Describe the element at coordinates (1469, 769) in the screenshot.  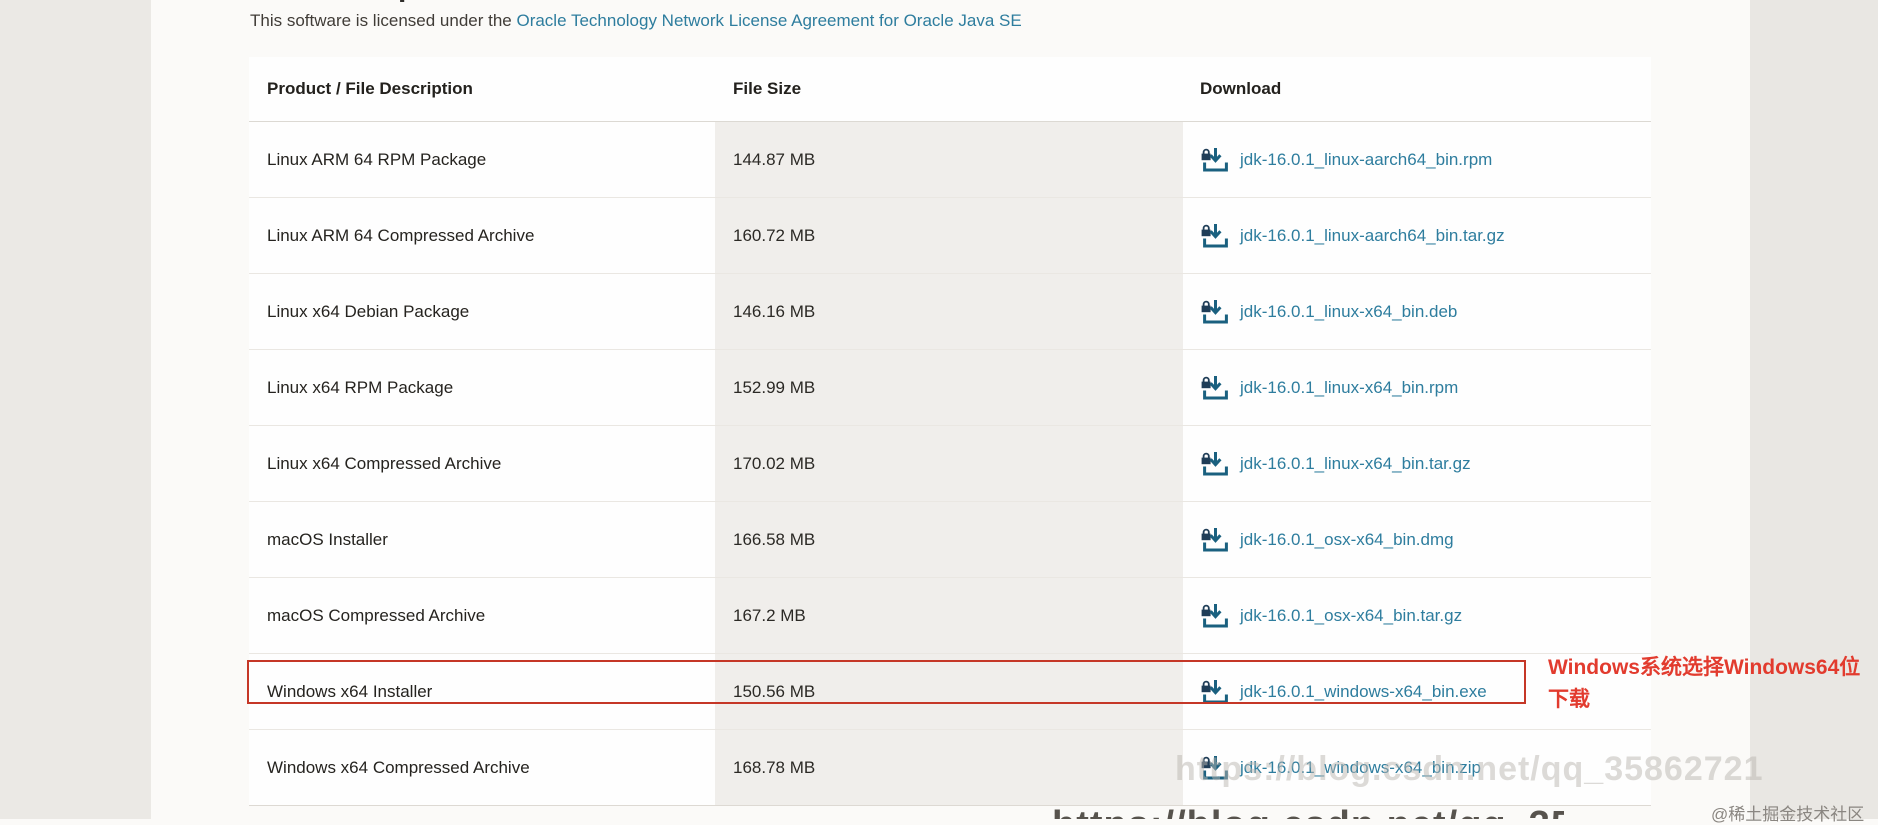
I see `watermark-url-light: https://blog.csdn.net/qq_35862721` at that location.